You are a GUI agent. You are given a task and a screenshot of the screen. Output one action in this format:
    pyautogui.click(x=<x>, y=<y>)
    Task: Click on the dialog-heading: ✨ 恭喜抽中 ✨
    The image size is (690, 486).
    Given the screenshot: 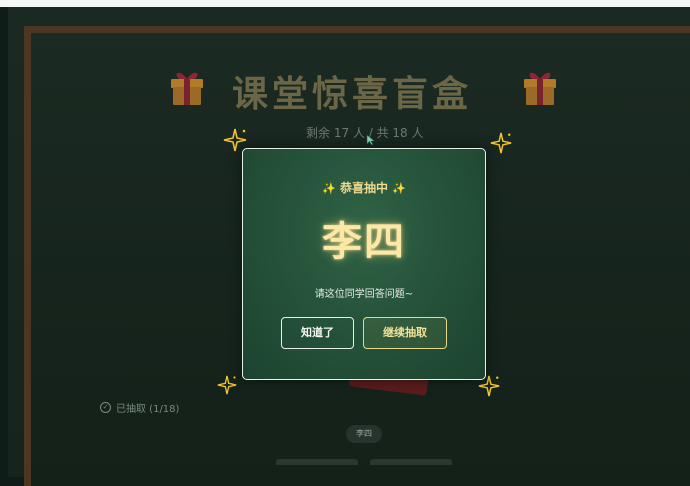 What is the action you would take?
    pyautogui.click(x=364, y=187)
    